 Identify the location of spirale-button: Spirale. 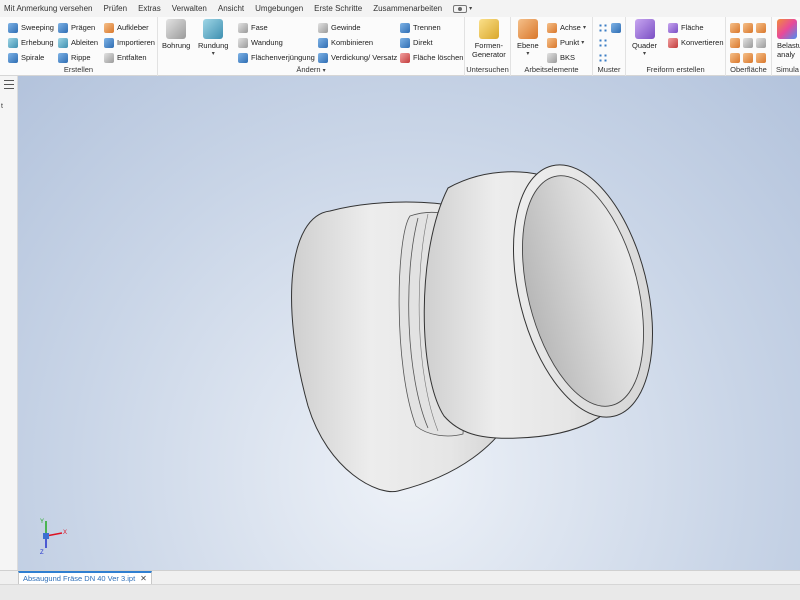
(31, 57).